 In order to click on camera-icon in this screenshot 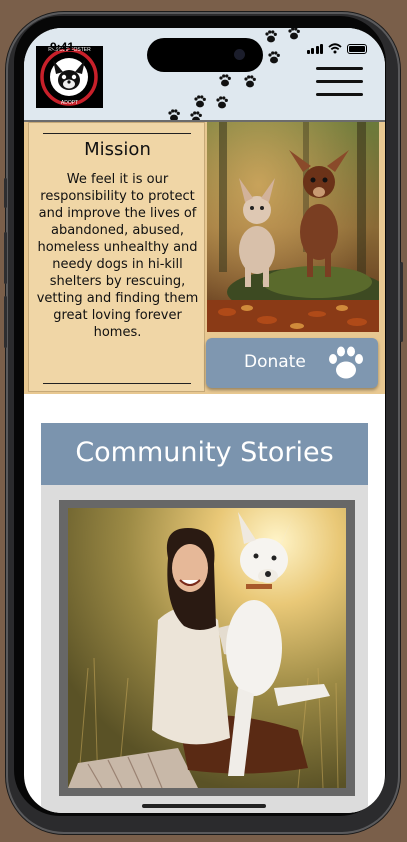, I will do `click(239, 54)`.